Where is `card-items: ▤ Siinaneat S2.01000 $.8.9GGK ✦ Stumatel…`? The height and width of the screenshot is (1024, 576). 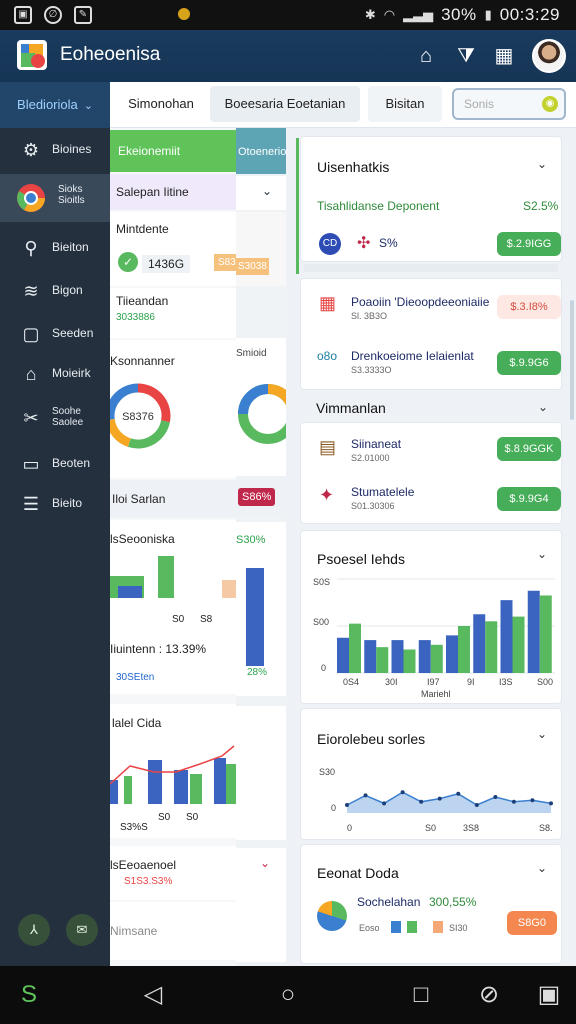 card-items: ▤ Siinaneat S2.01000 $.8.9GGK ✦ Stumatel… is located at coordinates (431, 473).